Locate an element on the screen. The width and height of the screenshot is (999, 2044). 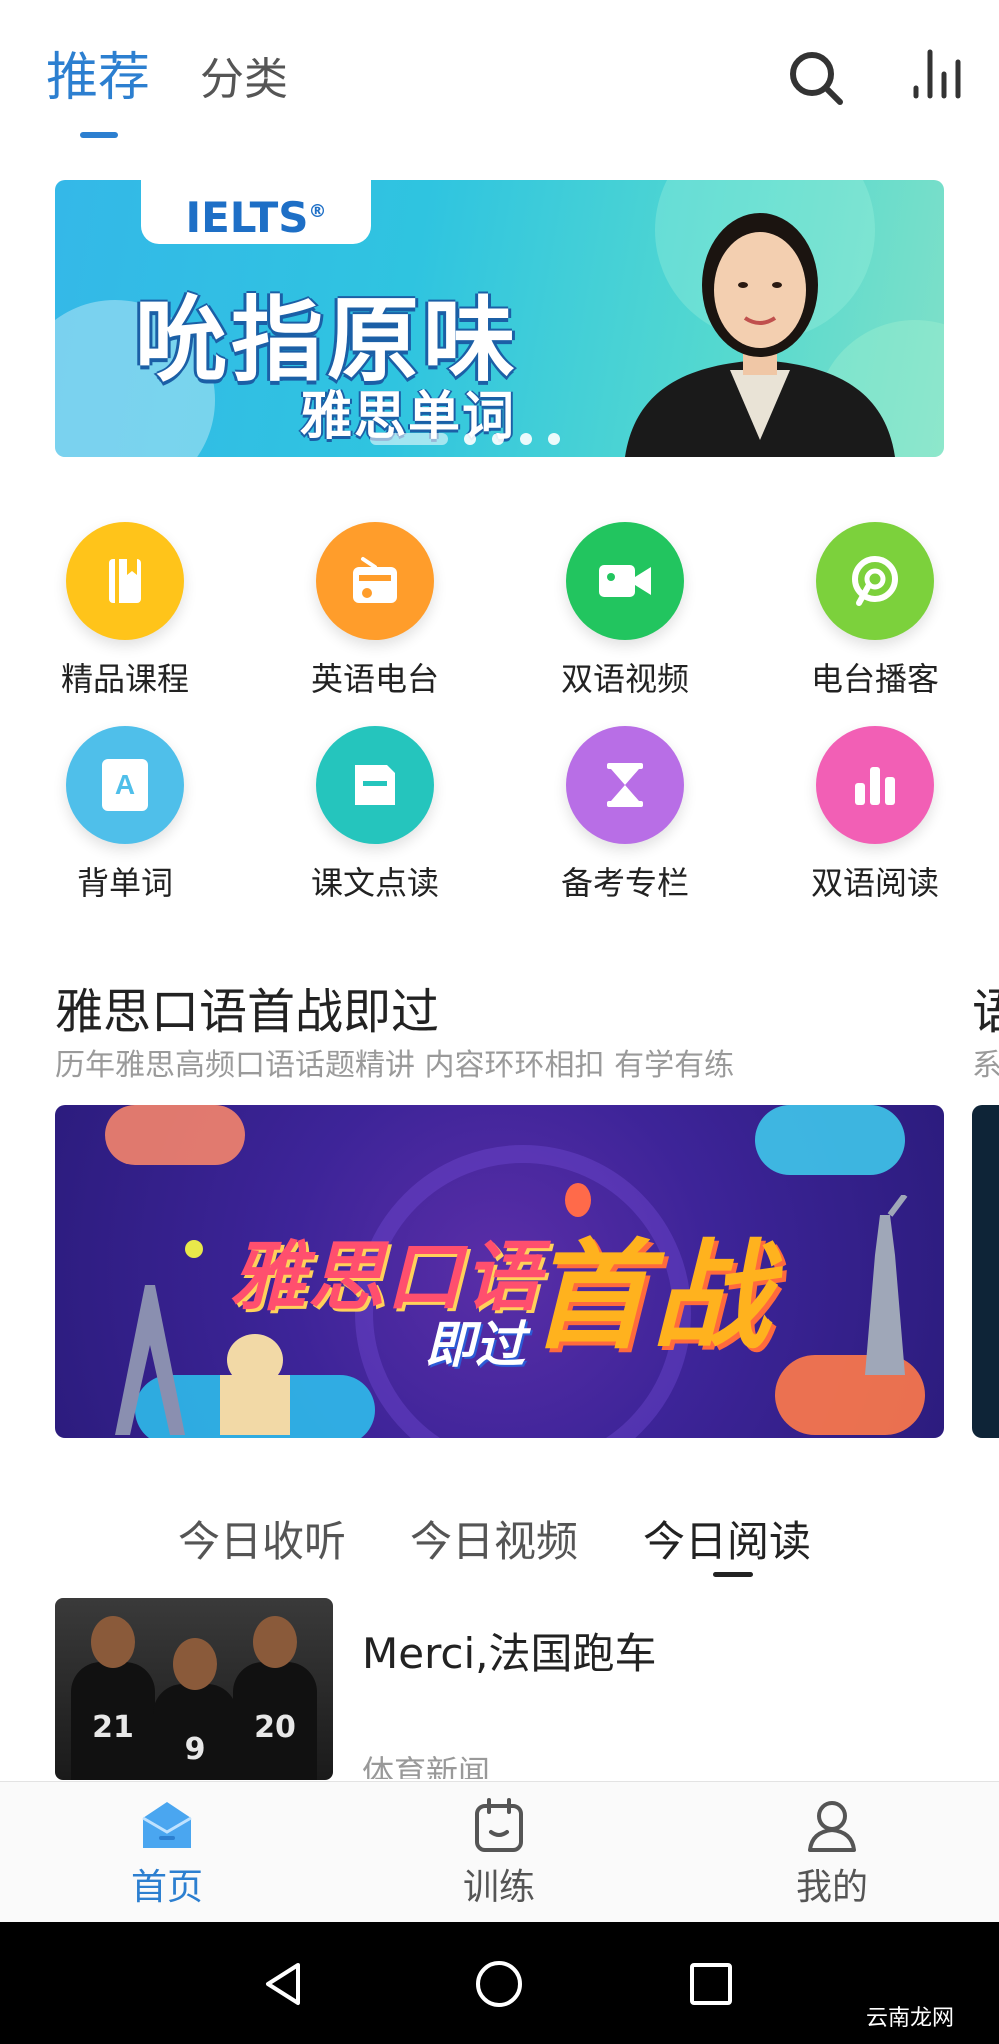
podcast-icon is located at coordinates (875, 581).